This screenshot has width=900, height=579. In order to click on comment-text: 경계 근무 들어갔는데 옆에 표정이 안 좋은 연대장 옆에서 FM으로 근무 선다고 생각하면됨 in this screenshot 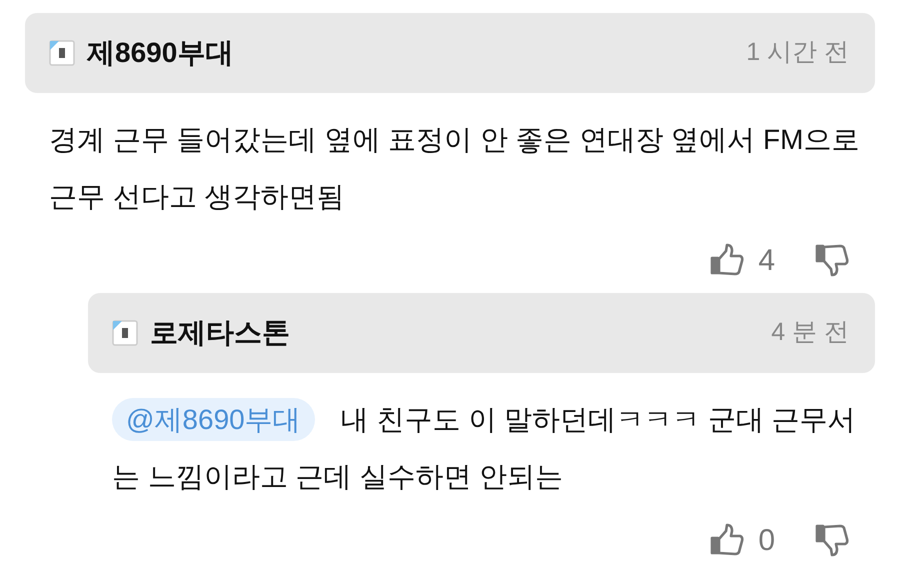, I will do `click(454, 168)`.